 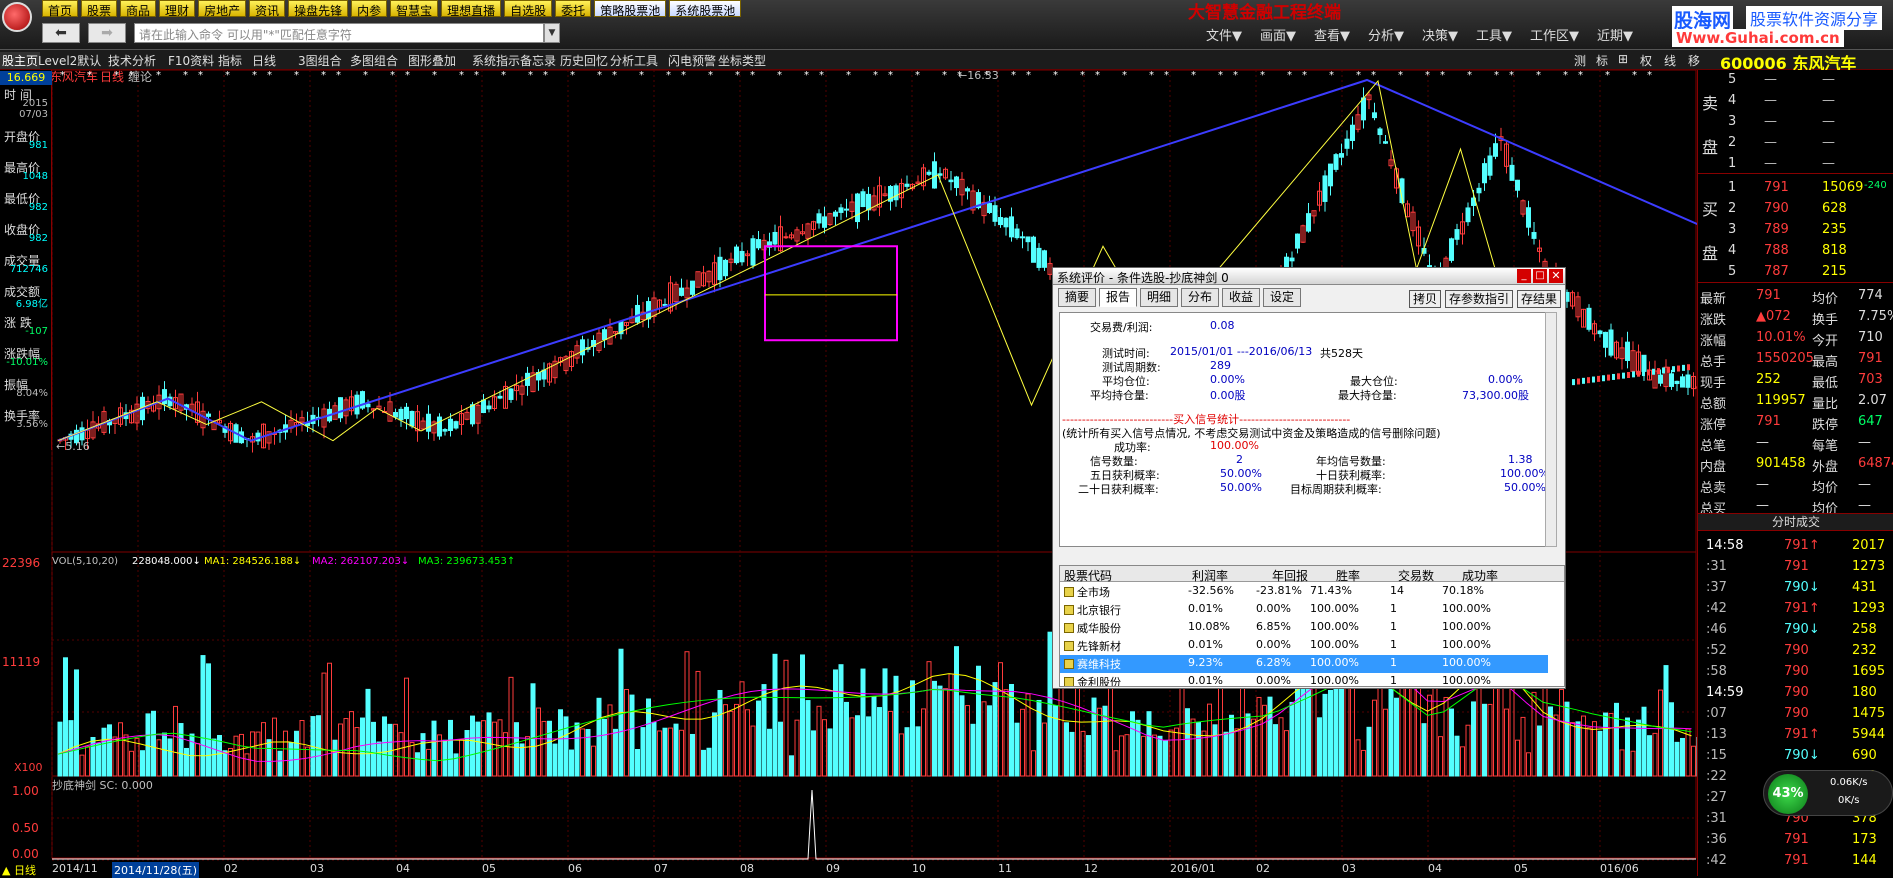 What do you see at coordinates (138, 9) in the screenshot?
I see `menu-item: 商品` at bounding box center [138, 9].